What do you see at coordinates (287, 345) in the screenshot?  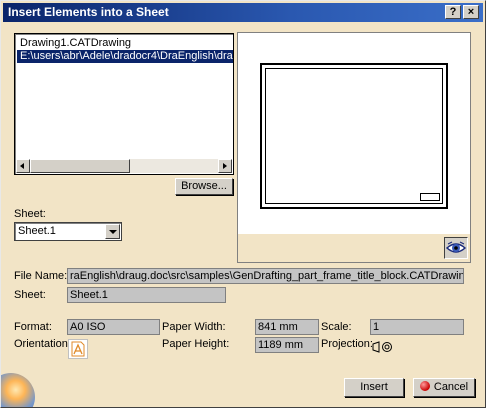 I see `paper-height-field: 1189 mm` at bounding box center [287, 345].